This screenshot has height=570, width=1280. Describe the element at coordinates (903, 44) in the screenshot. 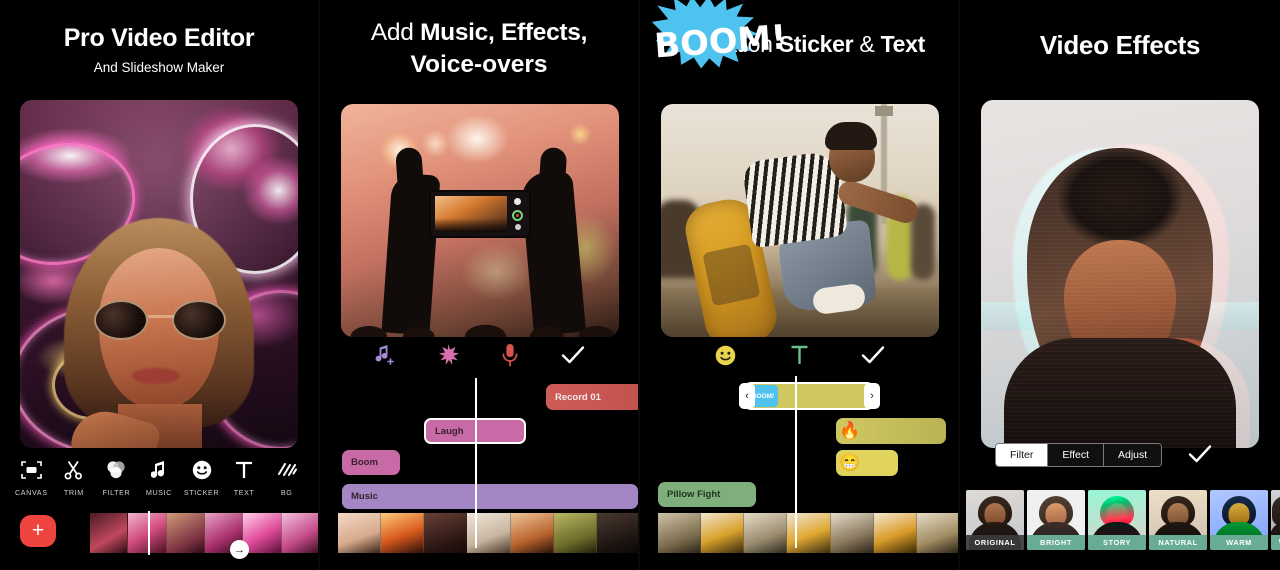

I see `title-bold-2: Text` at that location.